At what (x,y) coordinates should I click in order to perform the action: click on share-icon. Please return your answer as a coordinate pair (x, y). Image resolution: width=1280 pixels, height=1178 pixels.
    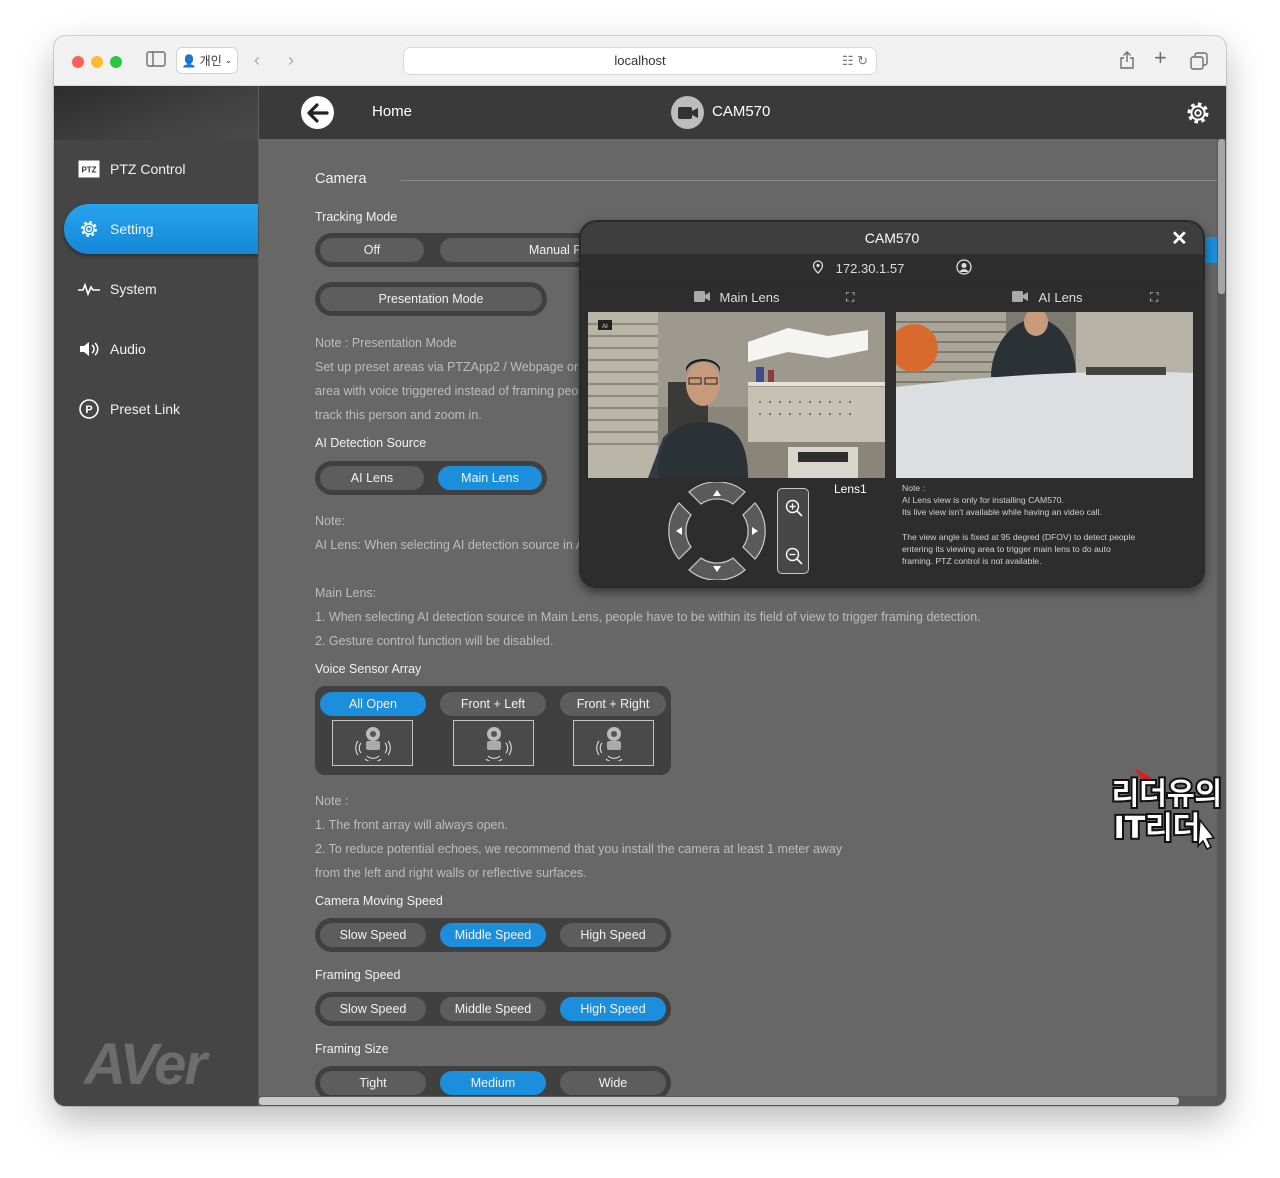
    Looking at the image, I should click on (1127, 61).